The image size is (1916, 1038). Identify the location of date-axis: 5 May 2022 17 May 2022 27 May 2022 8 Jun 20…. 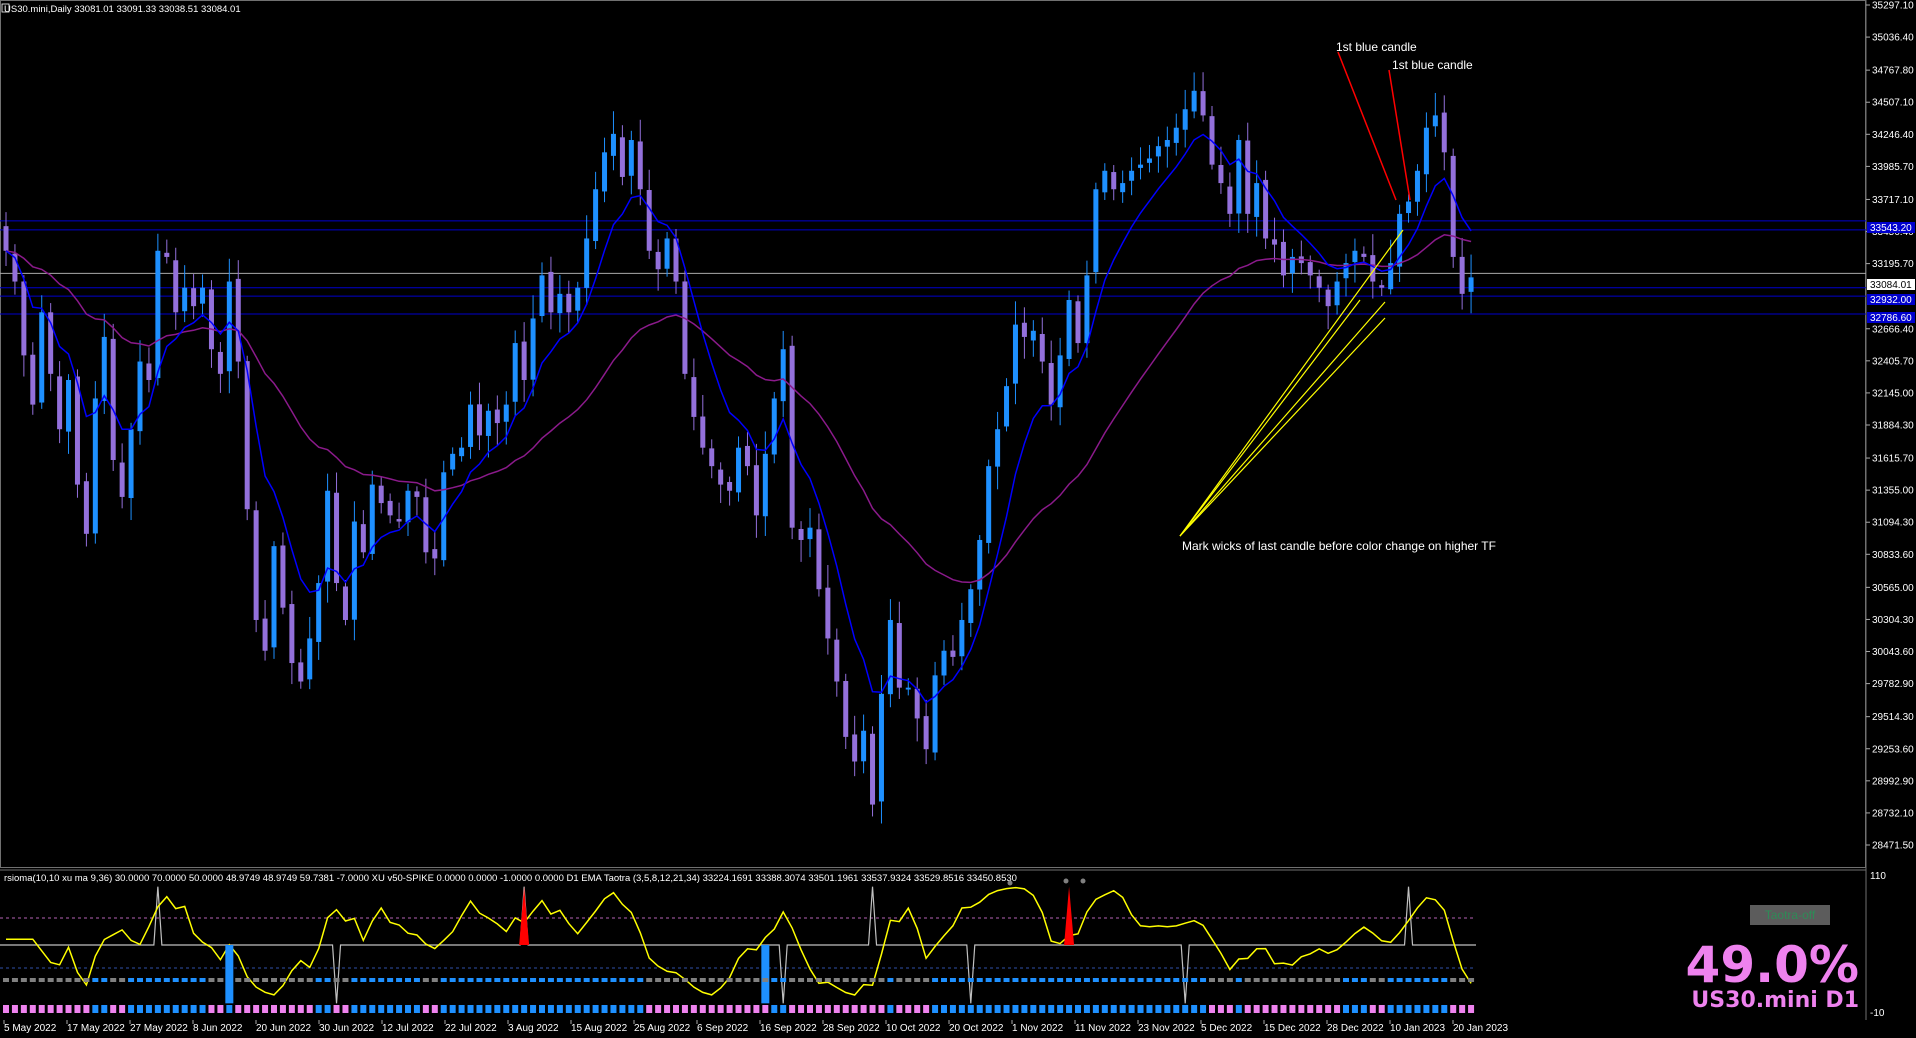
(755, 1027).